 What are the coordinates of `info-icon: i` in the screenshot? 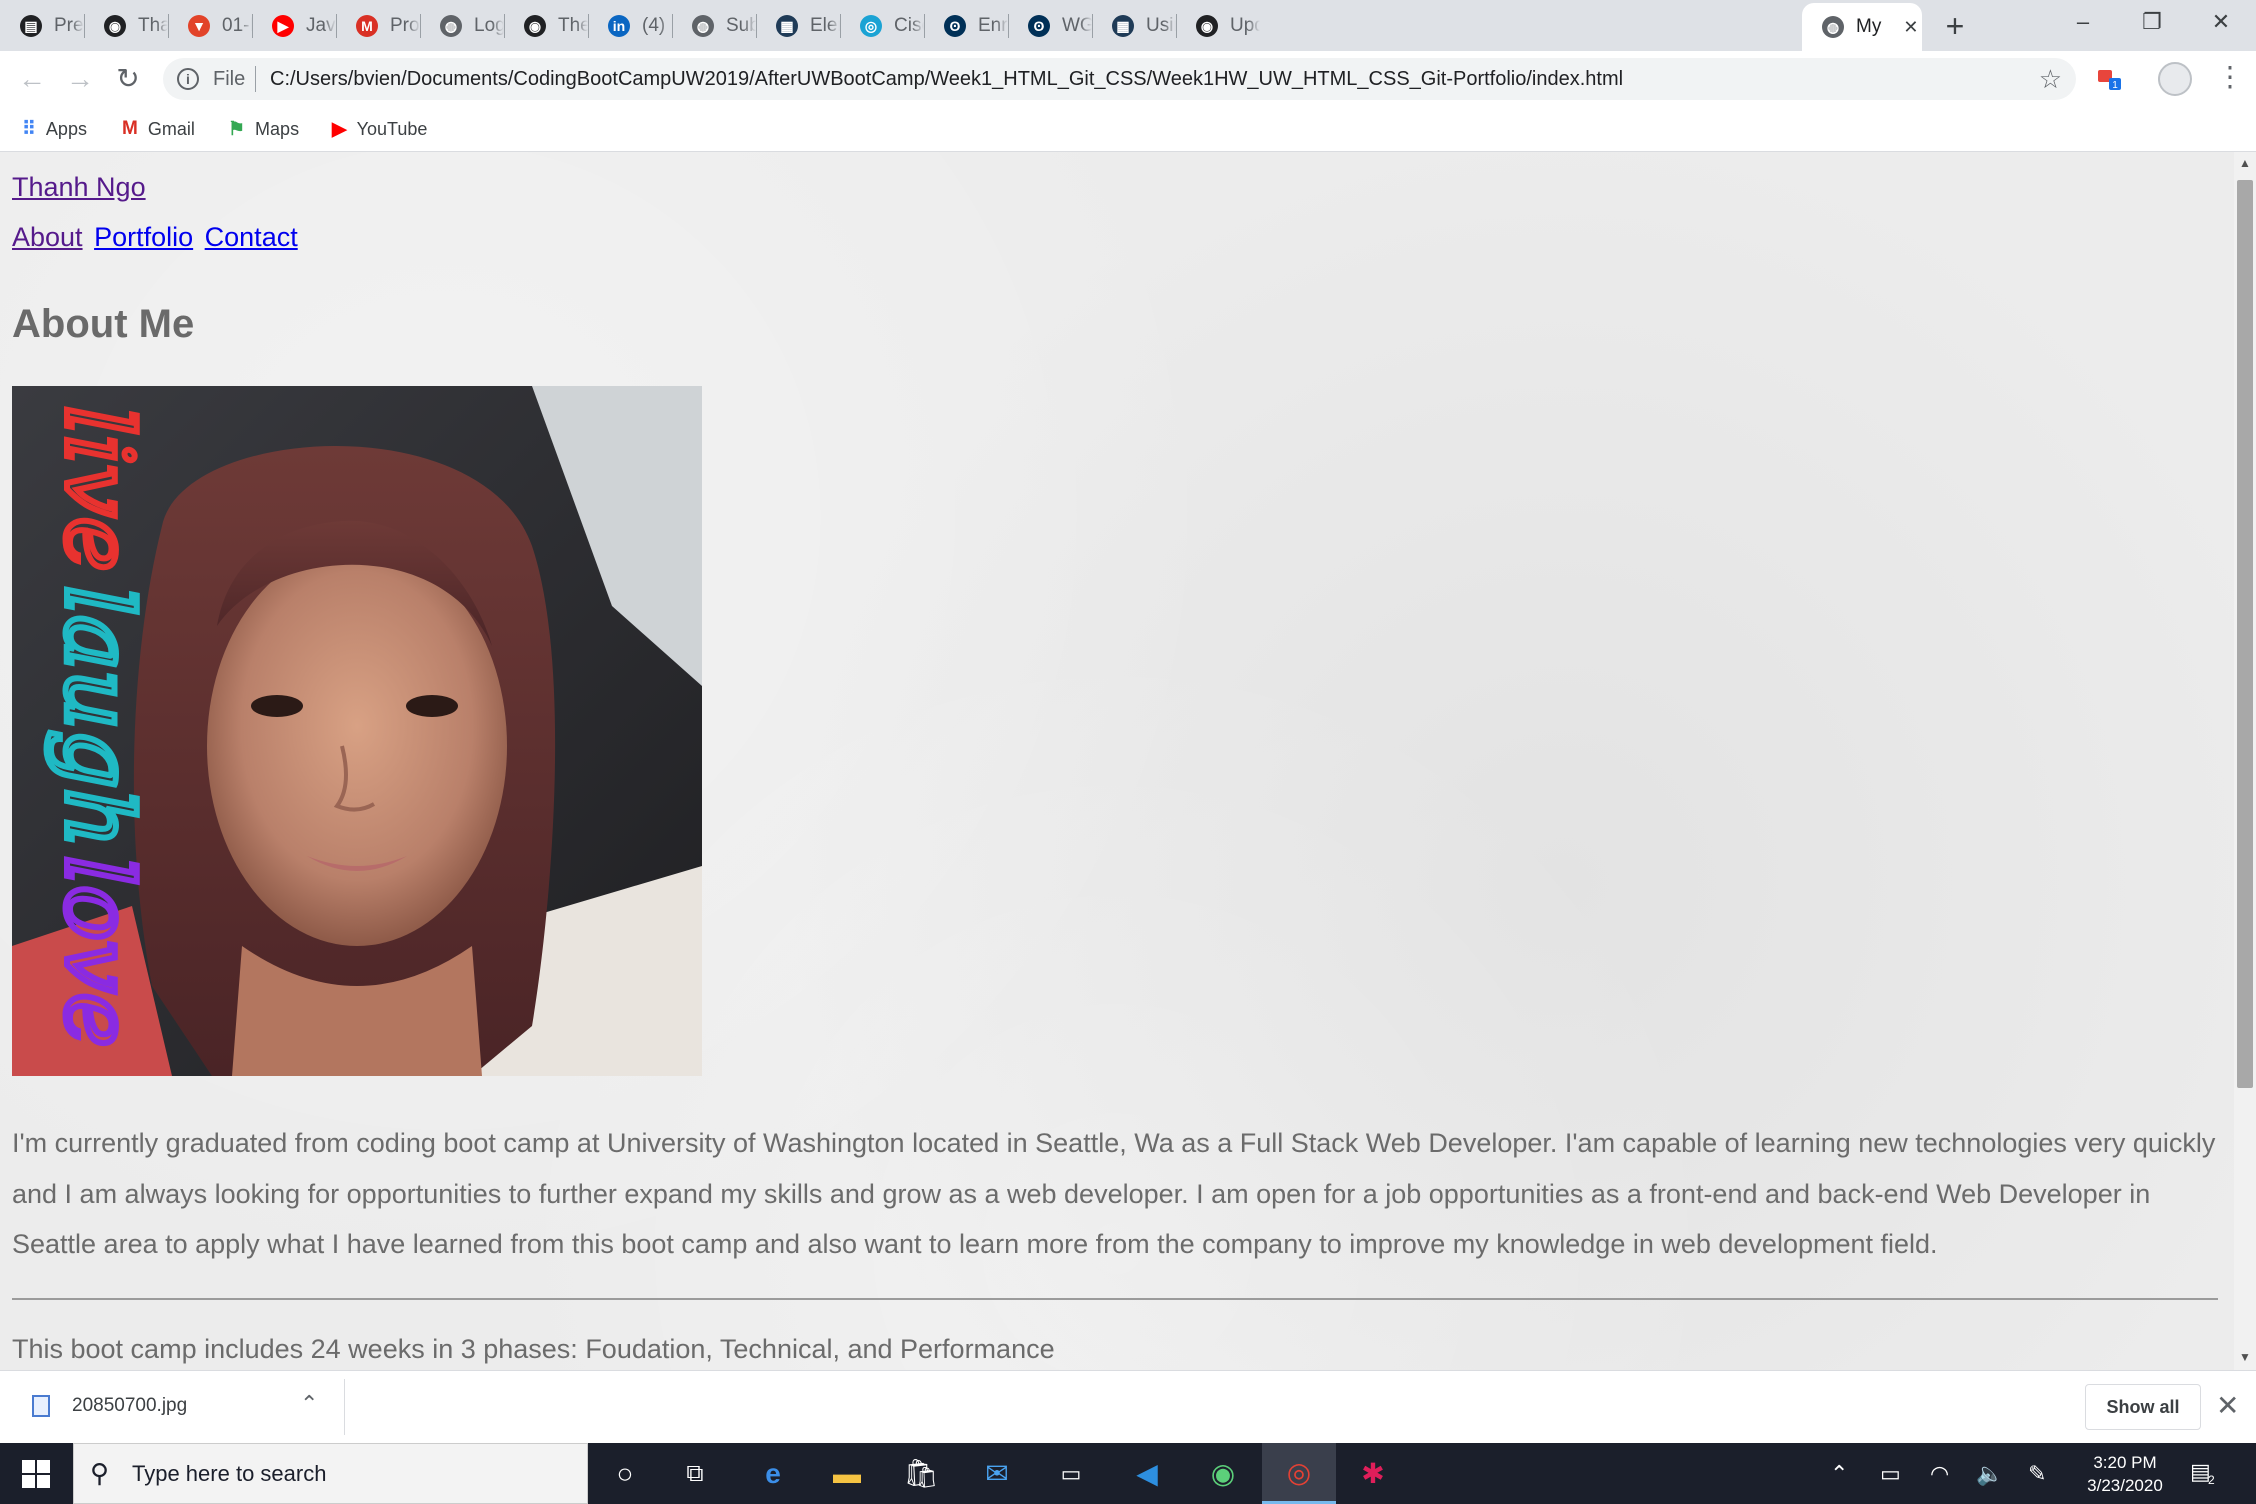 It's located at (188, 79).